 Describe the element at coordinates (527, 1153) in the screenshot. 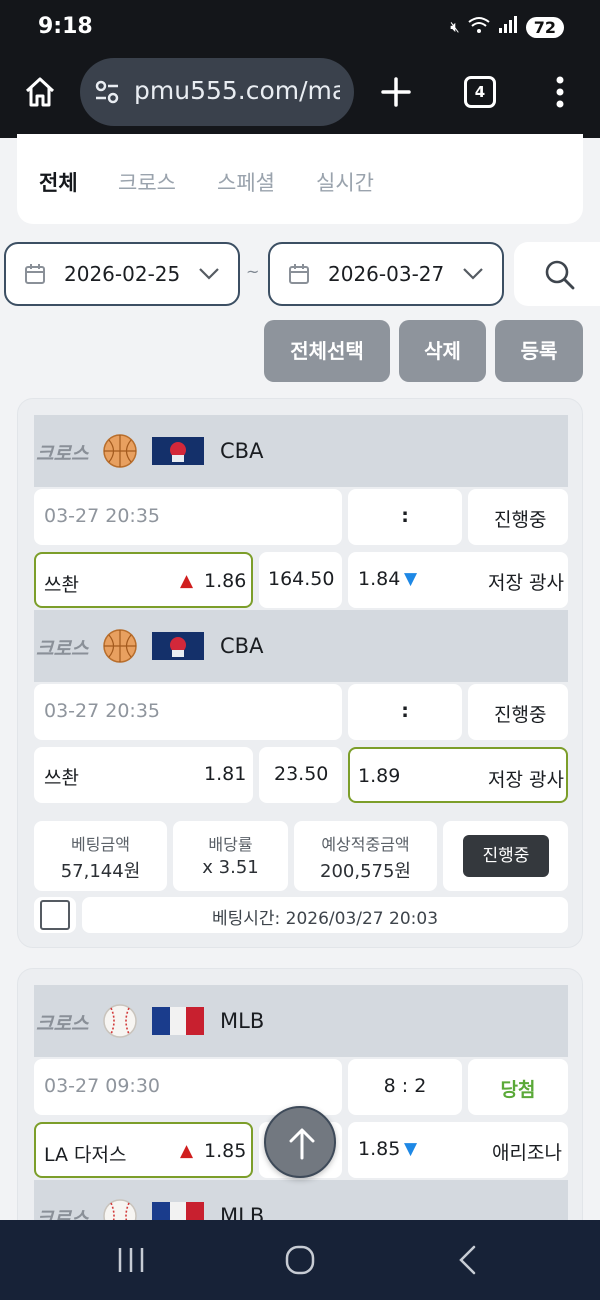

I see `away-team: 애리조나` at that location.